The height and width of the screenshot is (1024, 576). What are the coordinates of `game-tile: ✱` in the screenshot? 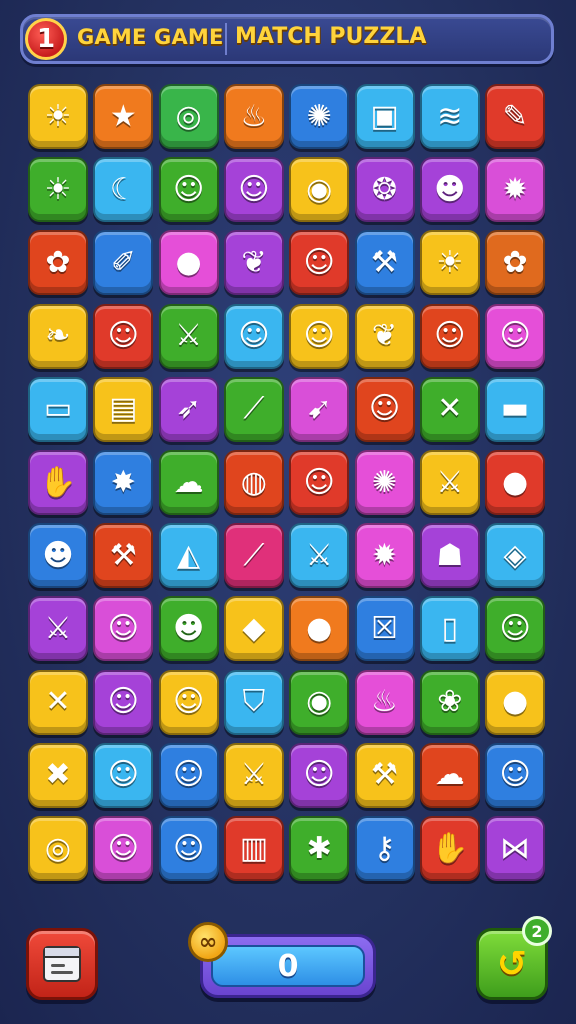 It's located at (319, 848).